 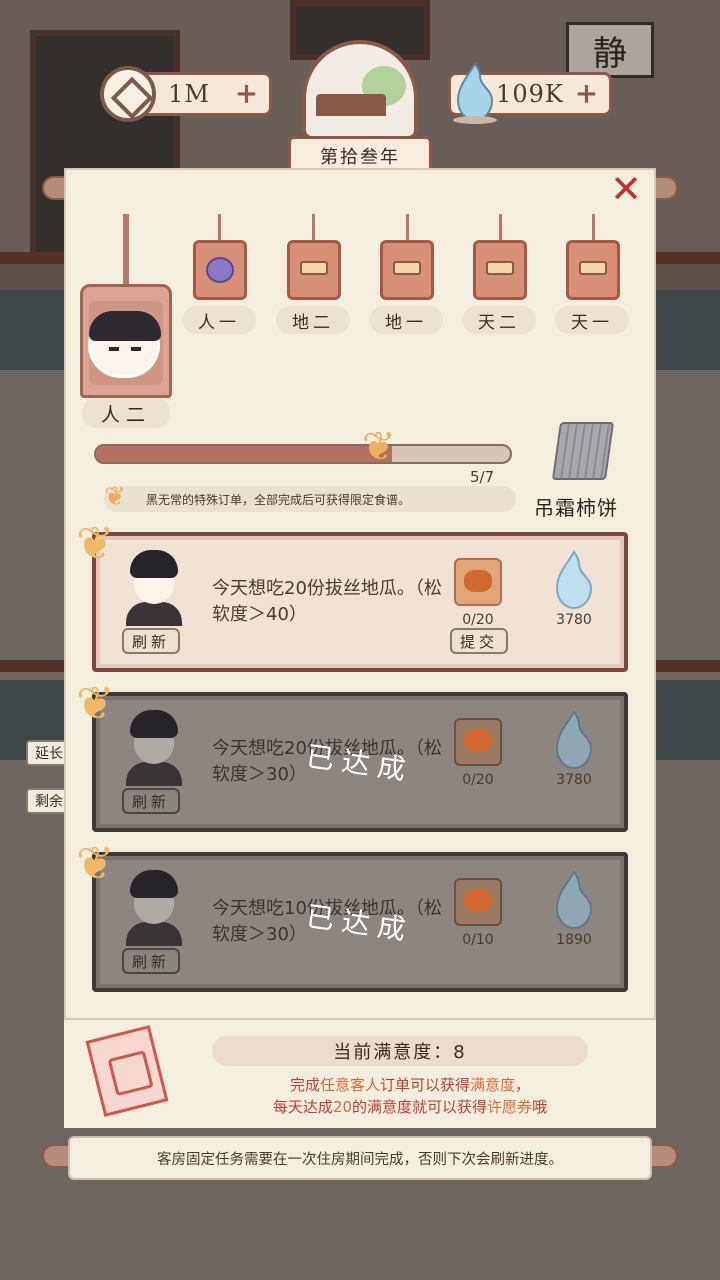 I want to click on order-text: 今天想吃20份拔丝地瓜。（松软度＞40）, so click(x=327, y=601).